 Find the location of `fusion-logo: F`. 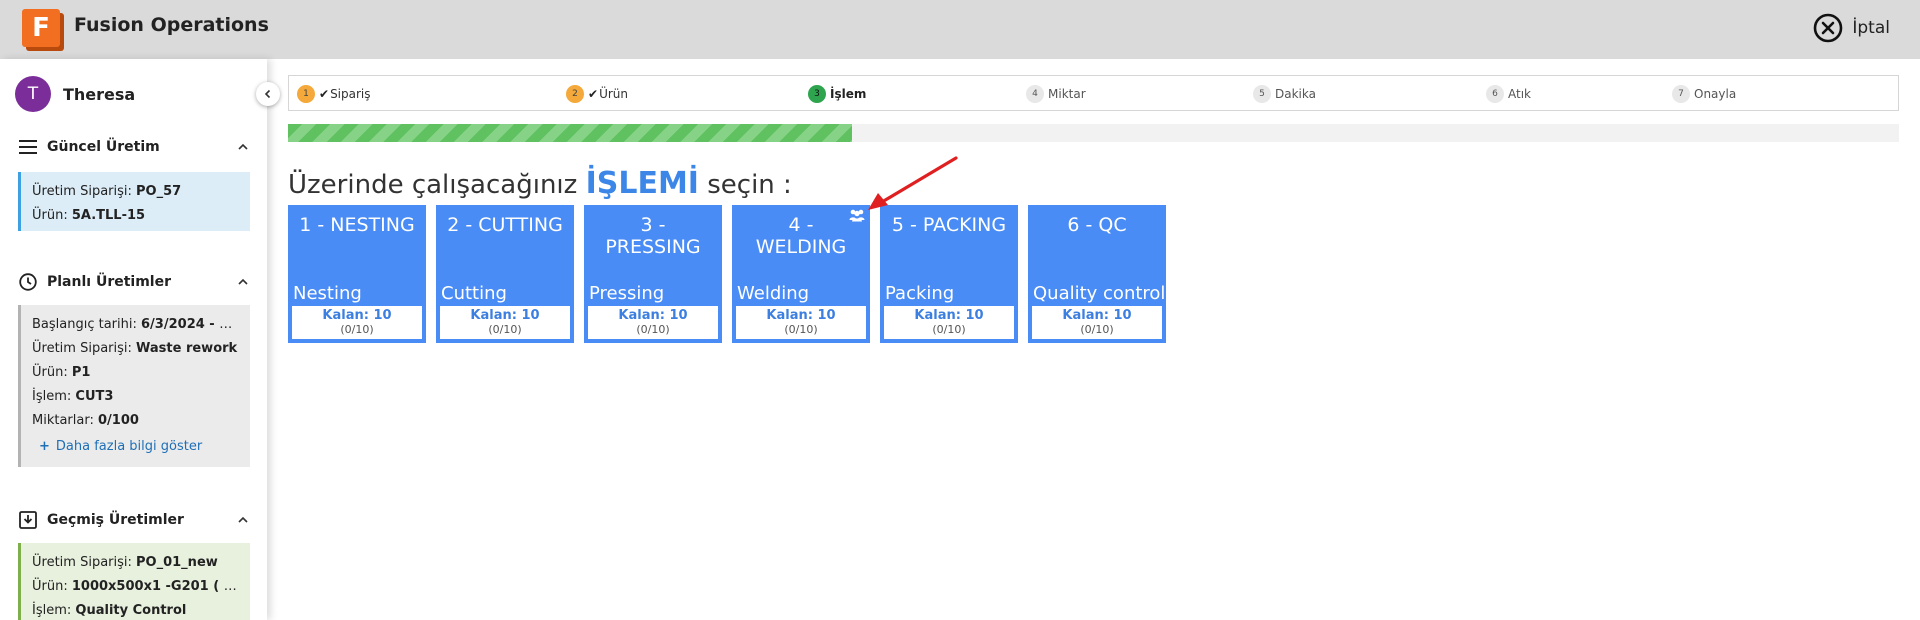

fusion-logo: F is located at coordinates (43, 30).